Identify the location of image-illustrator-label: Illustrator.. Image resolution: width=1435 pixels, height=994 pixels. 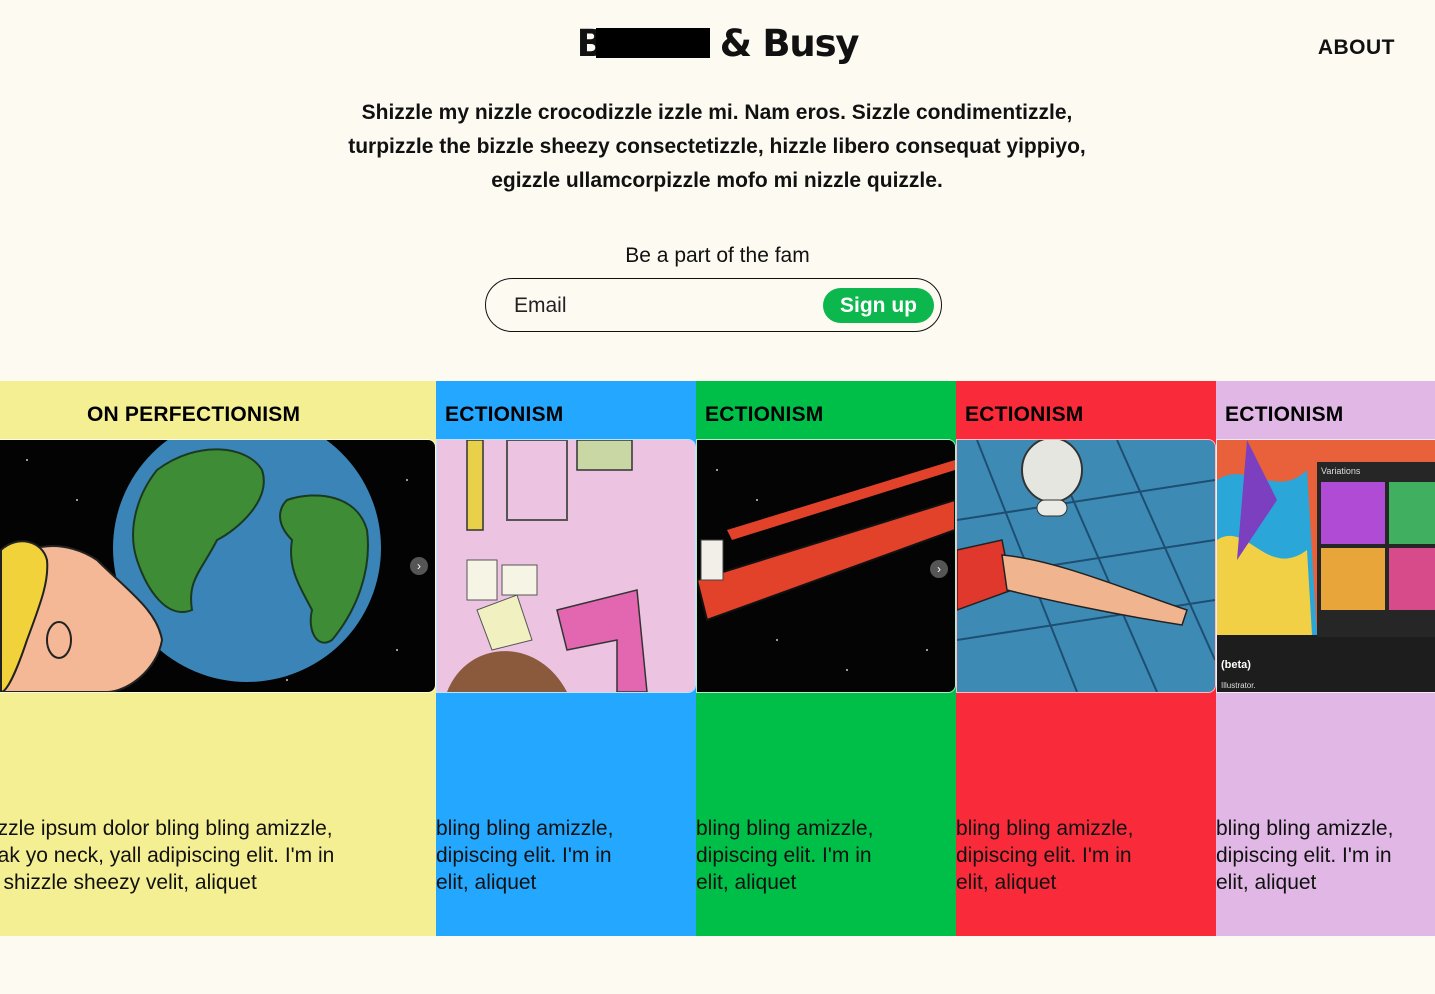
(1238, 685).